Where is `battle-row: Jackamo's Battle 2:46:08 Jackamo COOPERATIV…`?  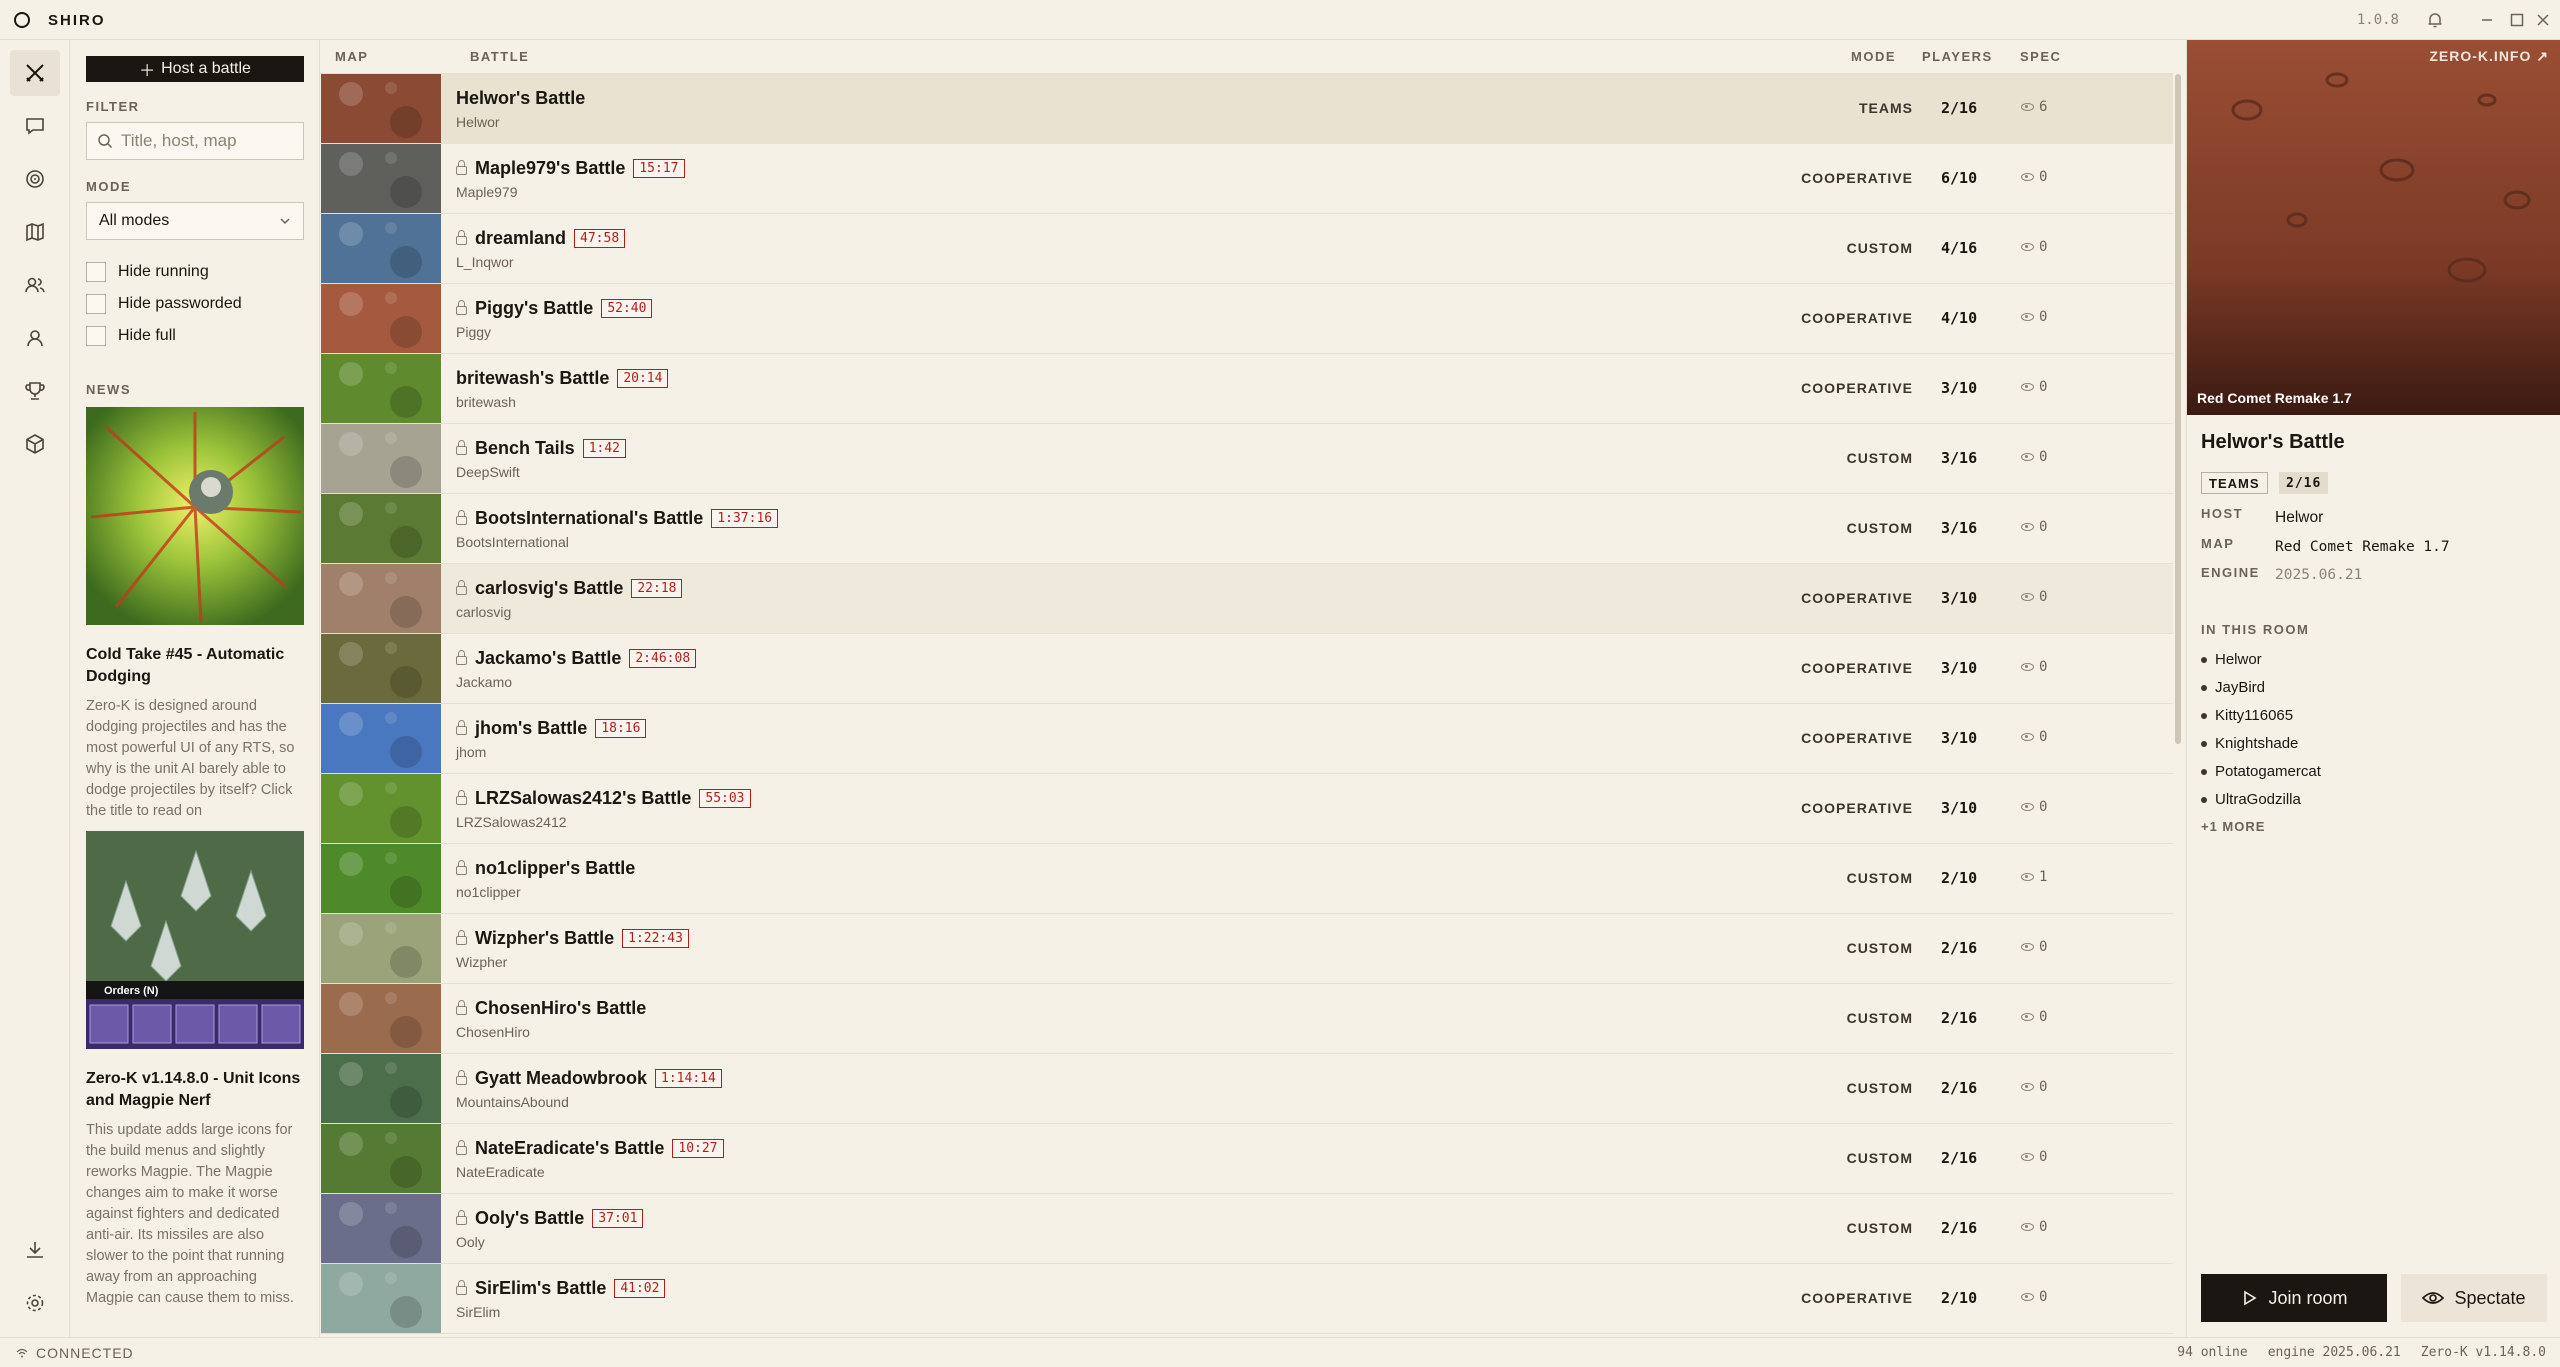 battle-row: Jackamo's Battle 2:46:08 Jackamo COOPERATIV… is located at coordinates (1247, 669).